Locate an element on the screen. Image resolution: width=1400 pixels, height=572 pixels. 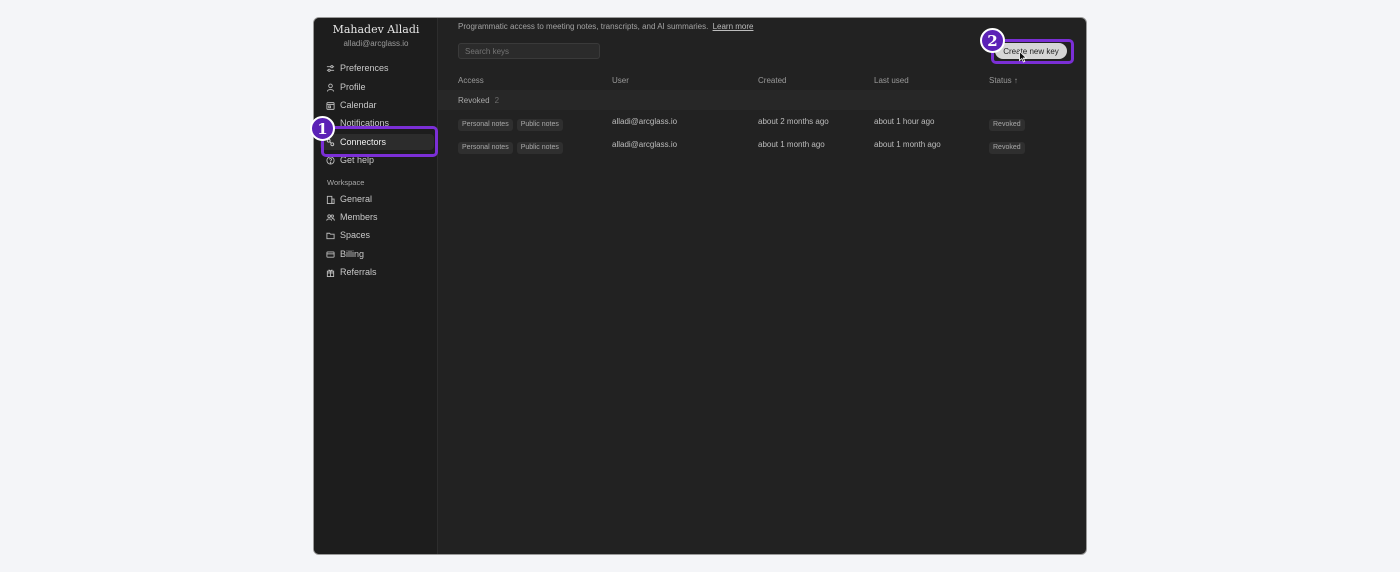
sidebar-item-spaces: Spaces is located at coordinates (377, 235).